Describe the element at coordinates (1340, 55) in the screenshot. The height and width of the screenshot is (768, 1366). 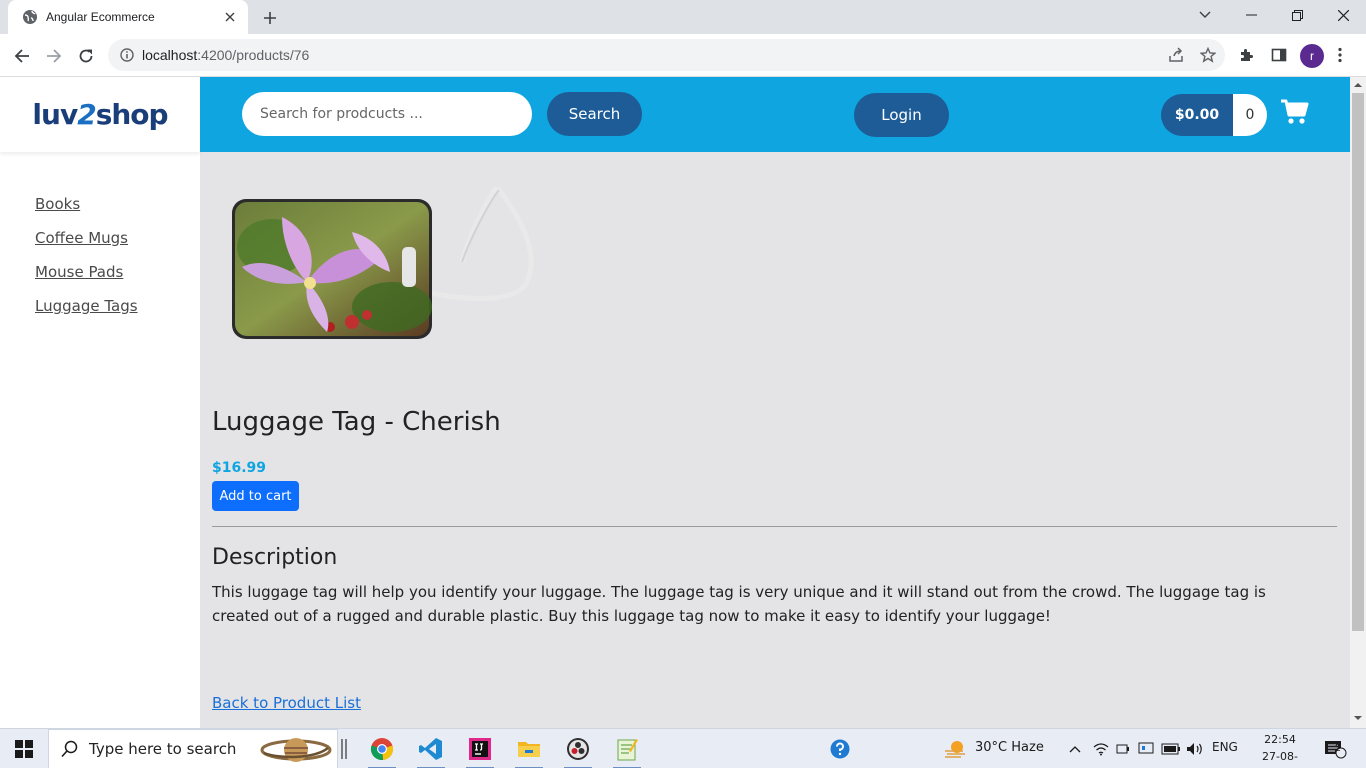
I see `browser-menu-icon` at that location.